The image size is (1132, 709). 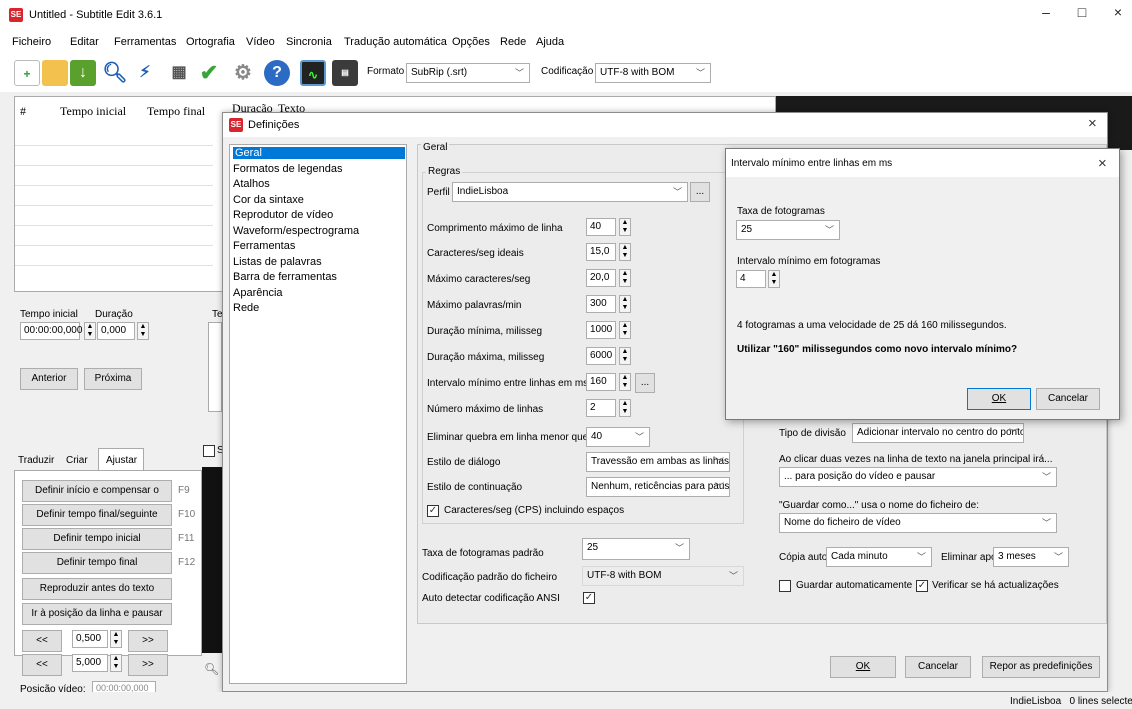 What do you see at coordinates (36, 460) in the screenshot?
I see `tab-translate: Traduzir` at bounding box center [36, 460].